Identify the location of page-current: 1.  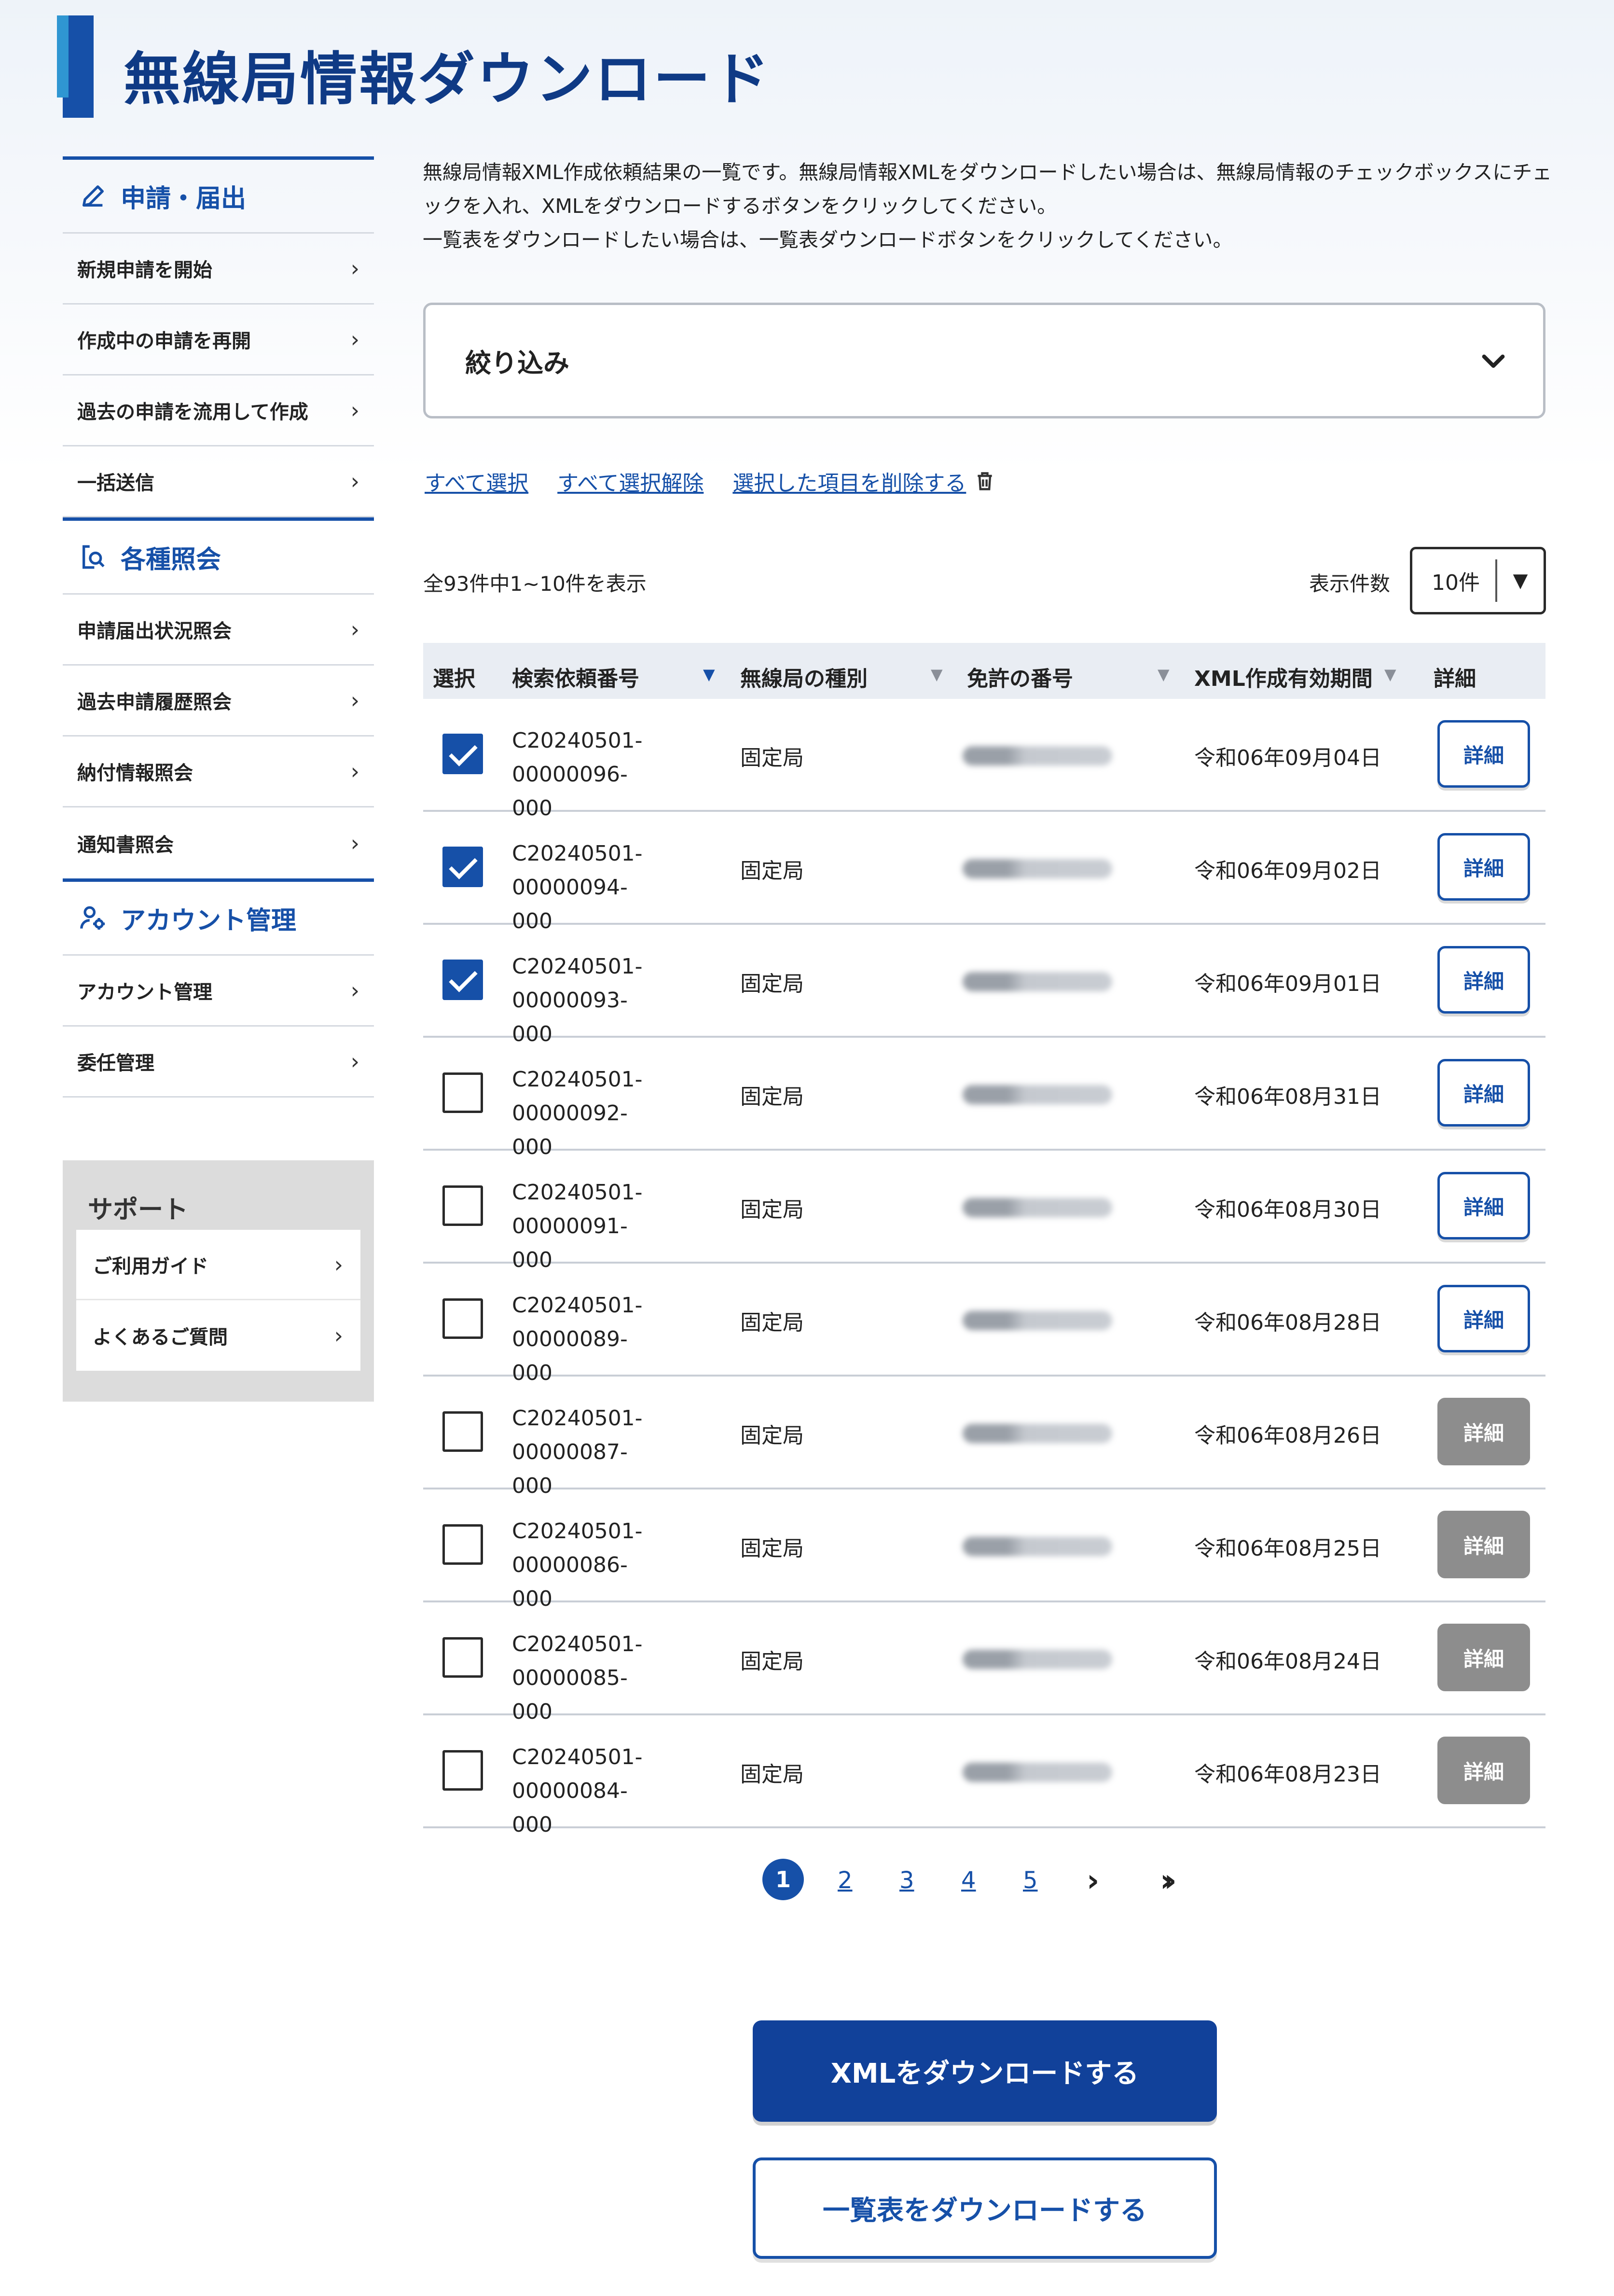
(783, 1879).